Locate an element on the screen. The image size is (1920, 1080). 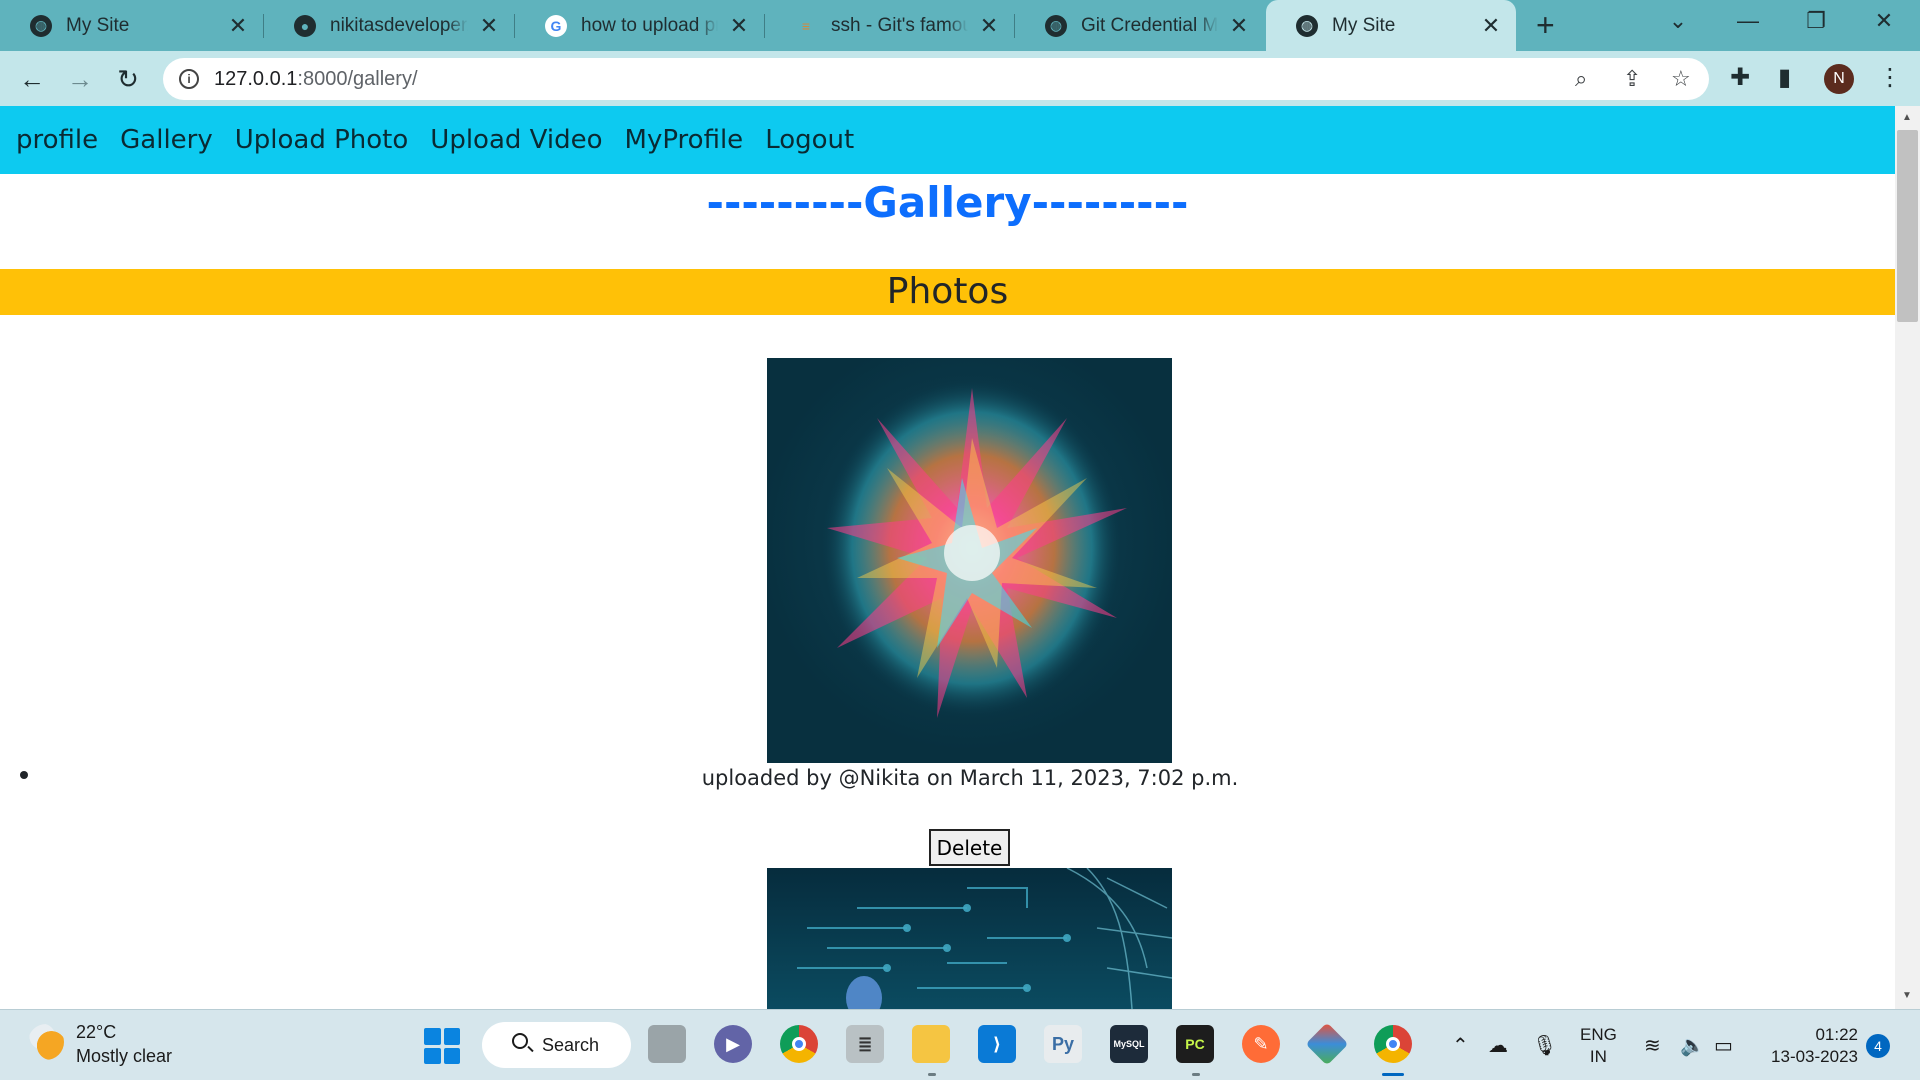
tab-search-chevron-icon: ⌄ is located at coordinates (1678, 21).